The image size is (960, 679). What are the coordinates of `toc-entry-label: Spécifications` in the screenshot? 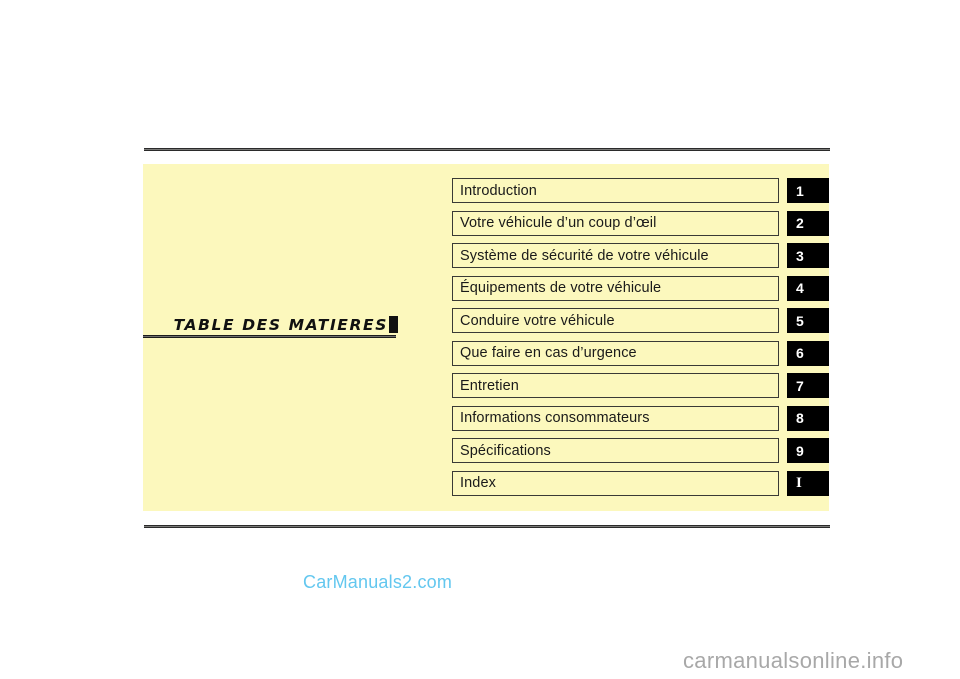 It's located at (615, 450).